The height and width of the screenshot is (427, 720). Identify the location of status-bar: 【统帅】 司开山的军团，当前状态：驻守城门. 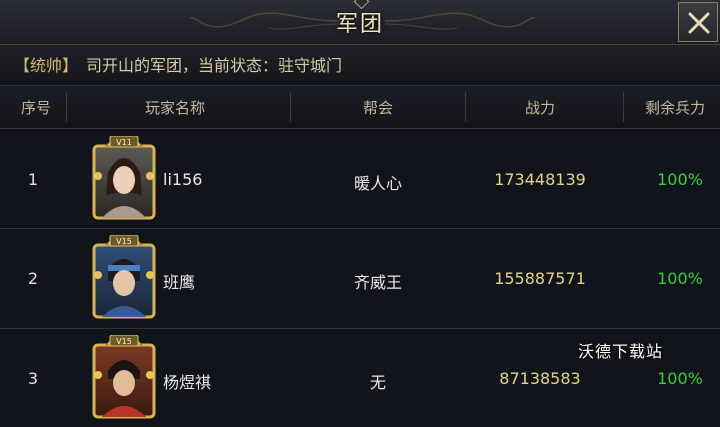
(360, 63).